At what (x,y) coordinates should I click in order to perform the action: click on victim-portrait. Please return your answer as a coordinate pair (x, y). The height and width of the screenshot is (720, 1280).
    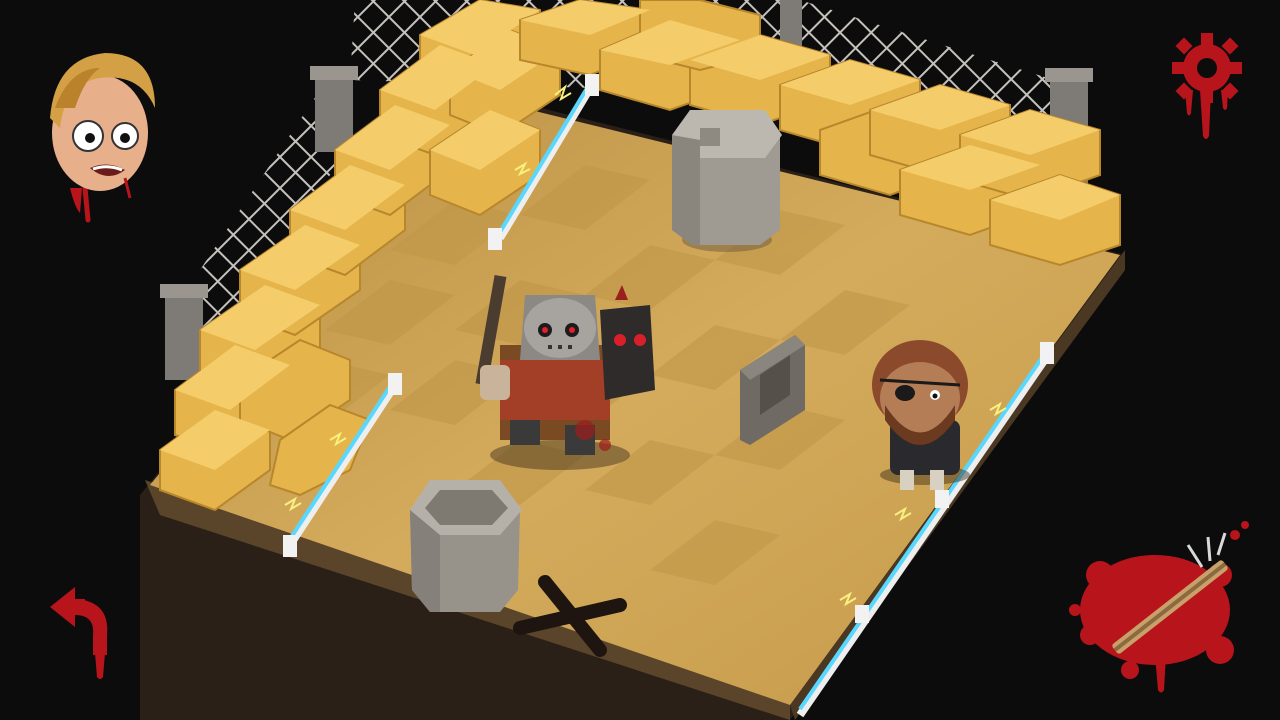
    Looking at the image, I should click on (100, 130).